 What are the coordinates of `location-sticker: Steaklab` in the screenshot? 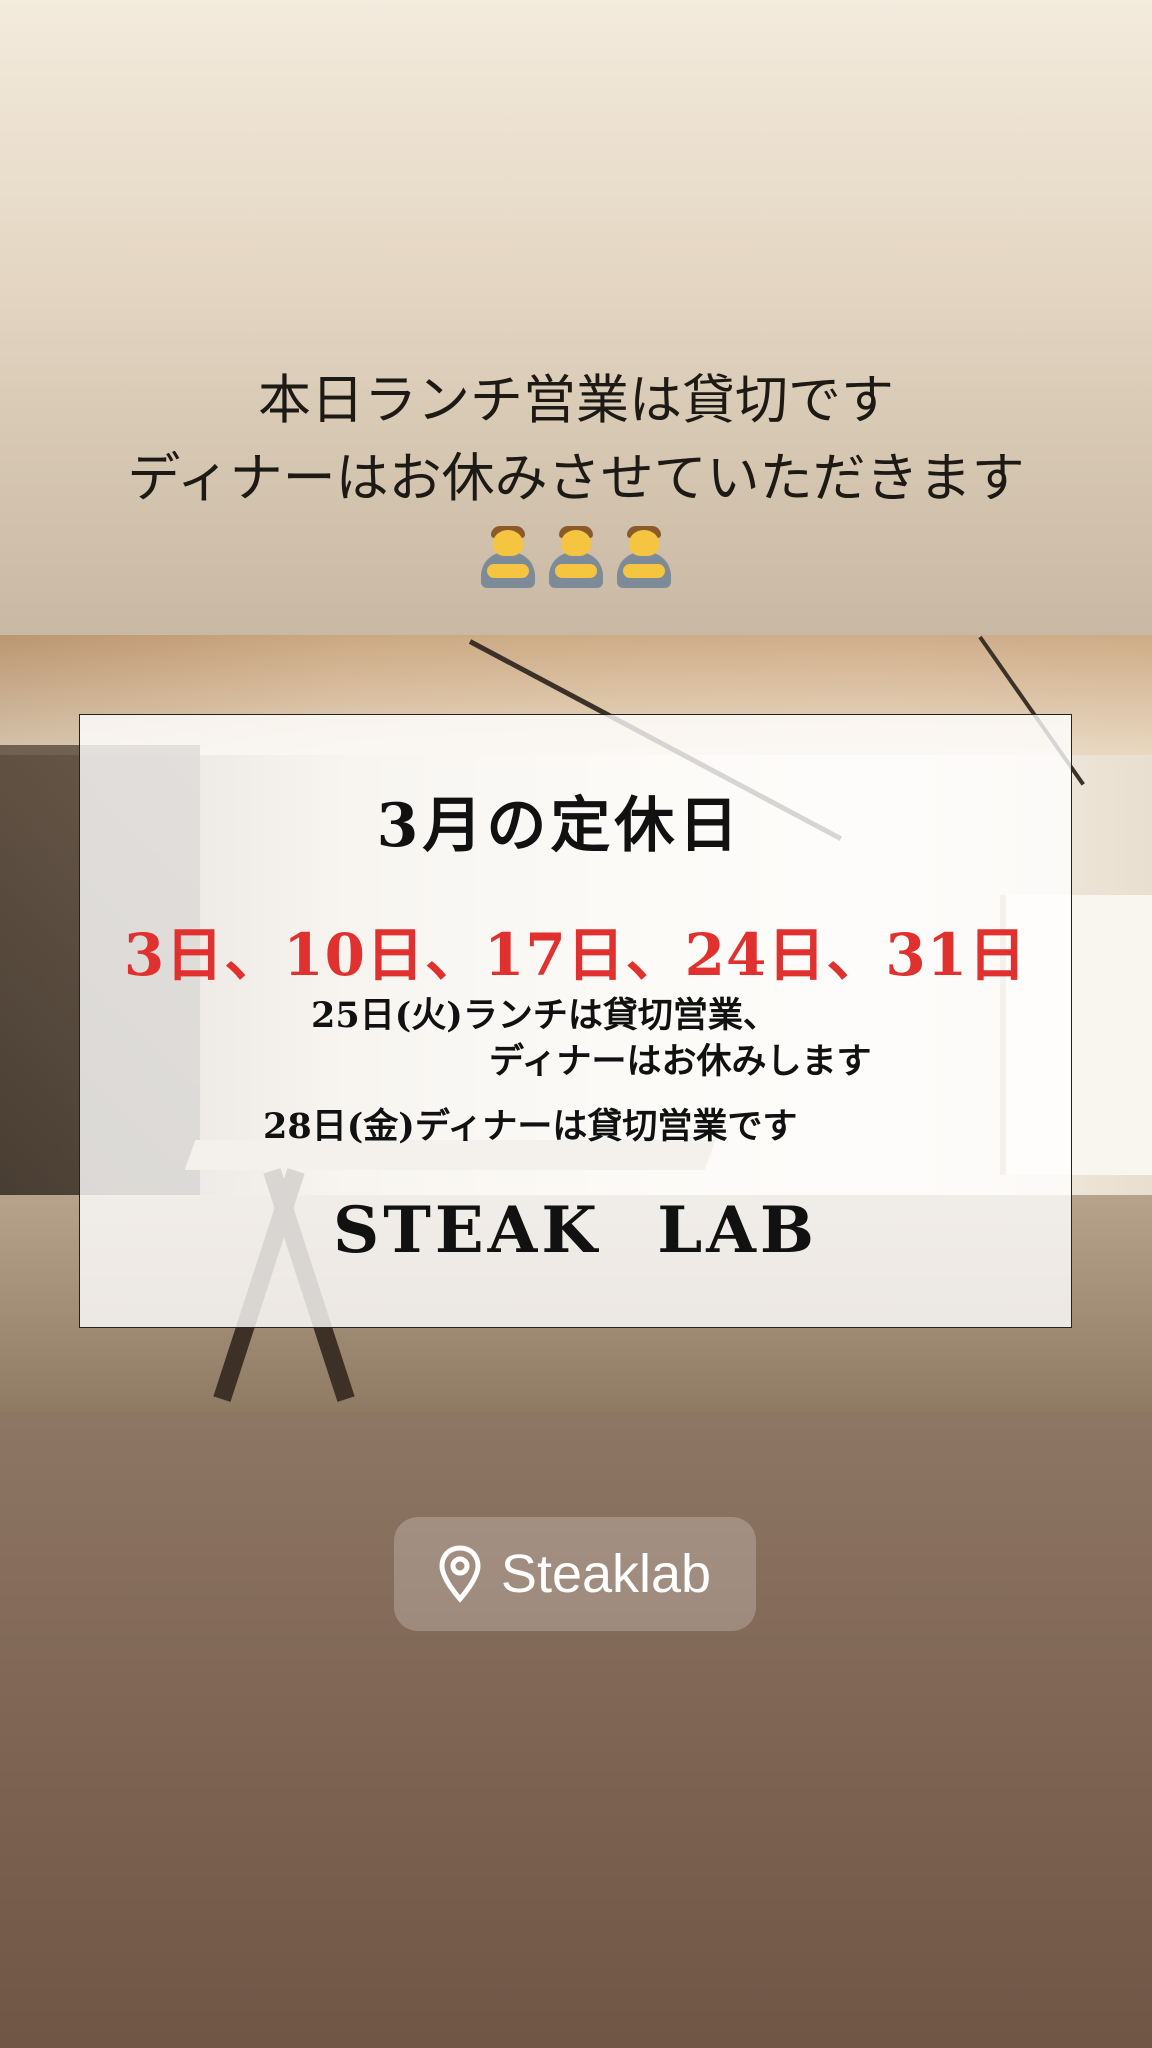 It's located at (575, 1574).